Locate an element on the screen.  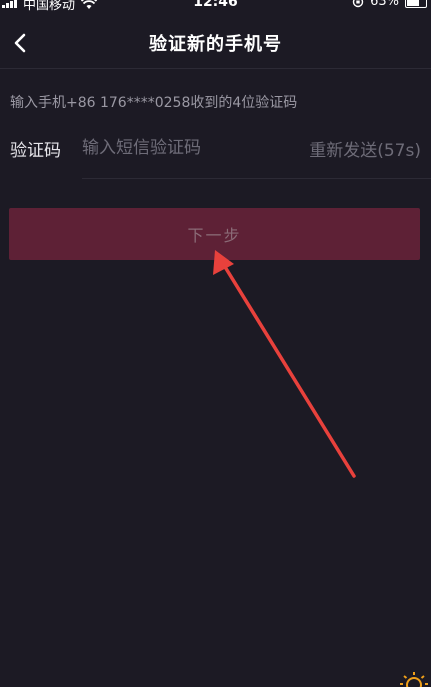
verification-hint: 输入手机+86 176****0258收到的4位验证码 is located at coordinates (154, 103).